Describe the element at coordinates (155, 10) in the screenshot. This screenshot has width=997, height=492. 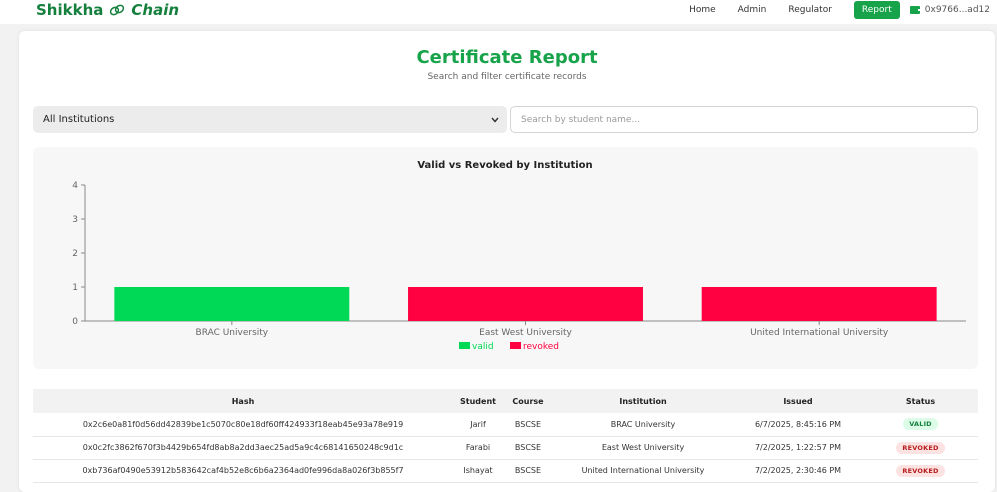
I see `brand-name-part2: Chain` at that location.